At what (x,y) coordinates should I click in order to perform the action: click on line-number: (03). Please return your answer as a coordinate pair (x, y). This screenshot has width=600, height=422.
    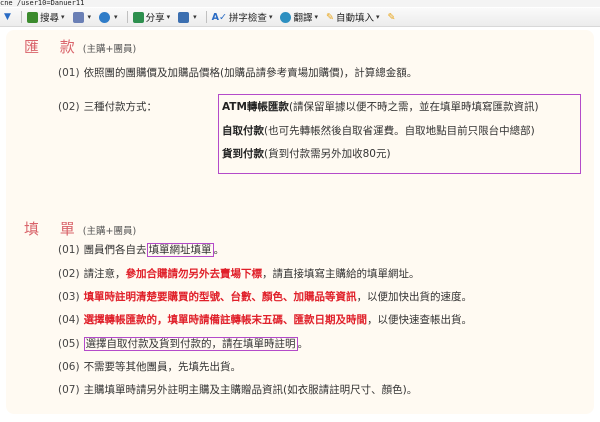
    Looking at the image, I should click on (69, 297).